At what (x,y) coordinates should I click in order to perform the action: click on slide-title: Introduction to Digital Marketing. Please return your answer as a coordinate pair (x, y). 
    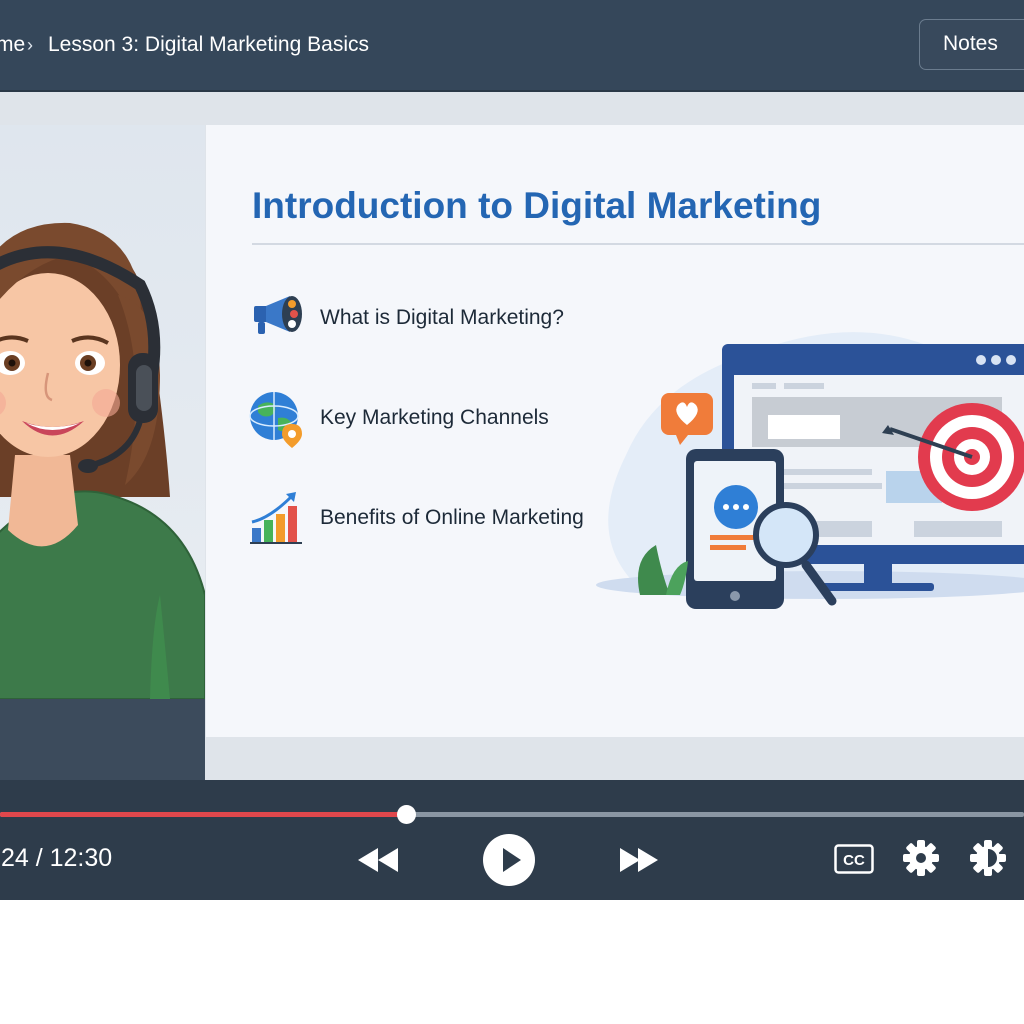
    Looking at the image, I should click on (537, 205).